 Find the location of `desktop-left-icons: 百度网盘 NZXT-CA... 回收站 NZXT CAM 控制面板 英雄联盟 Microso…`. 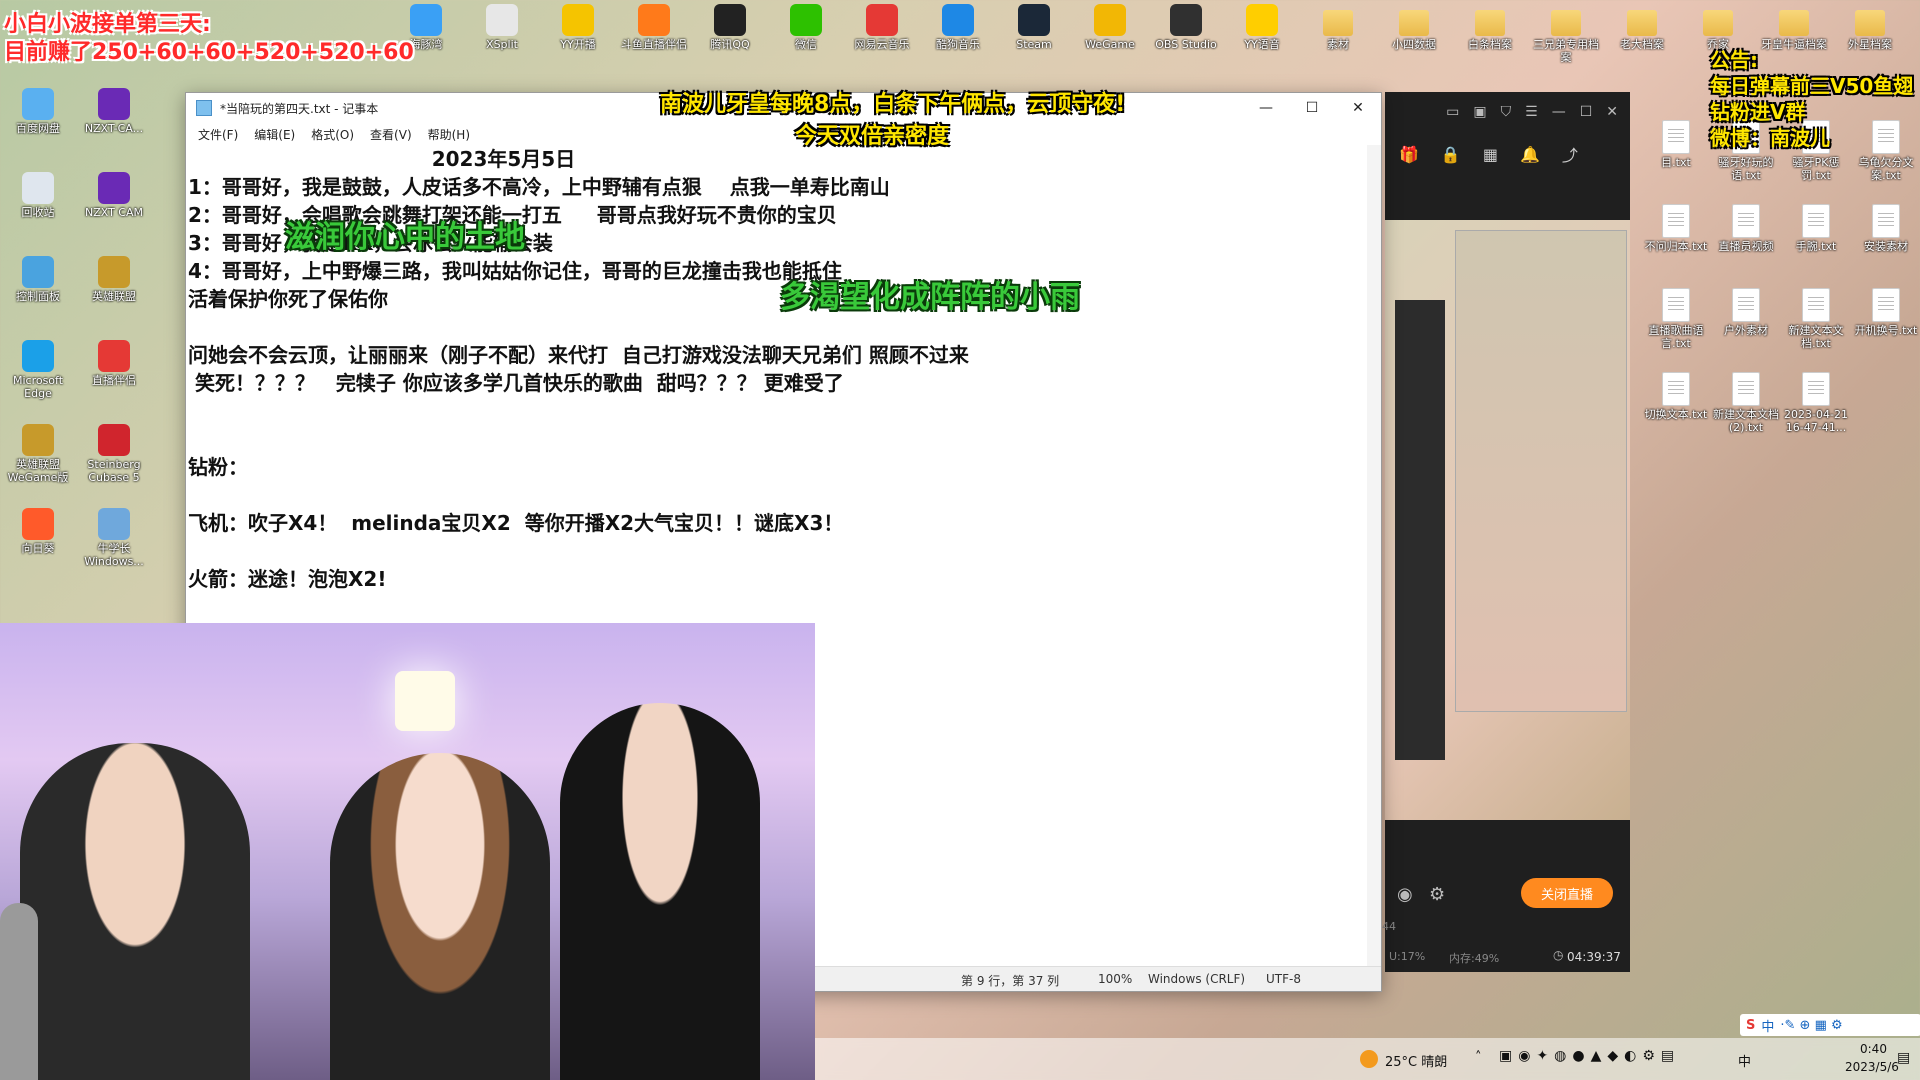

desktop-left-icons: 百度网盘 NZXT-CA... 回收站 NZXT CAM 控制面板 英雄联盟 Microso… is located at coordinates (95, 358).